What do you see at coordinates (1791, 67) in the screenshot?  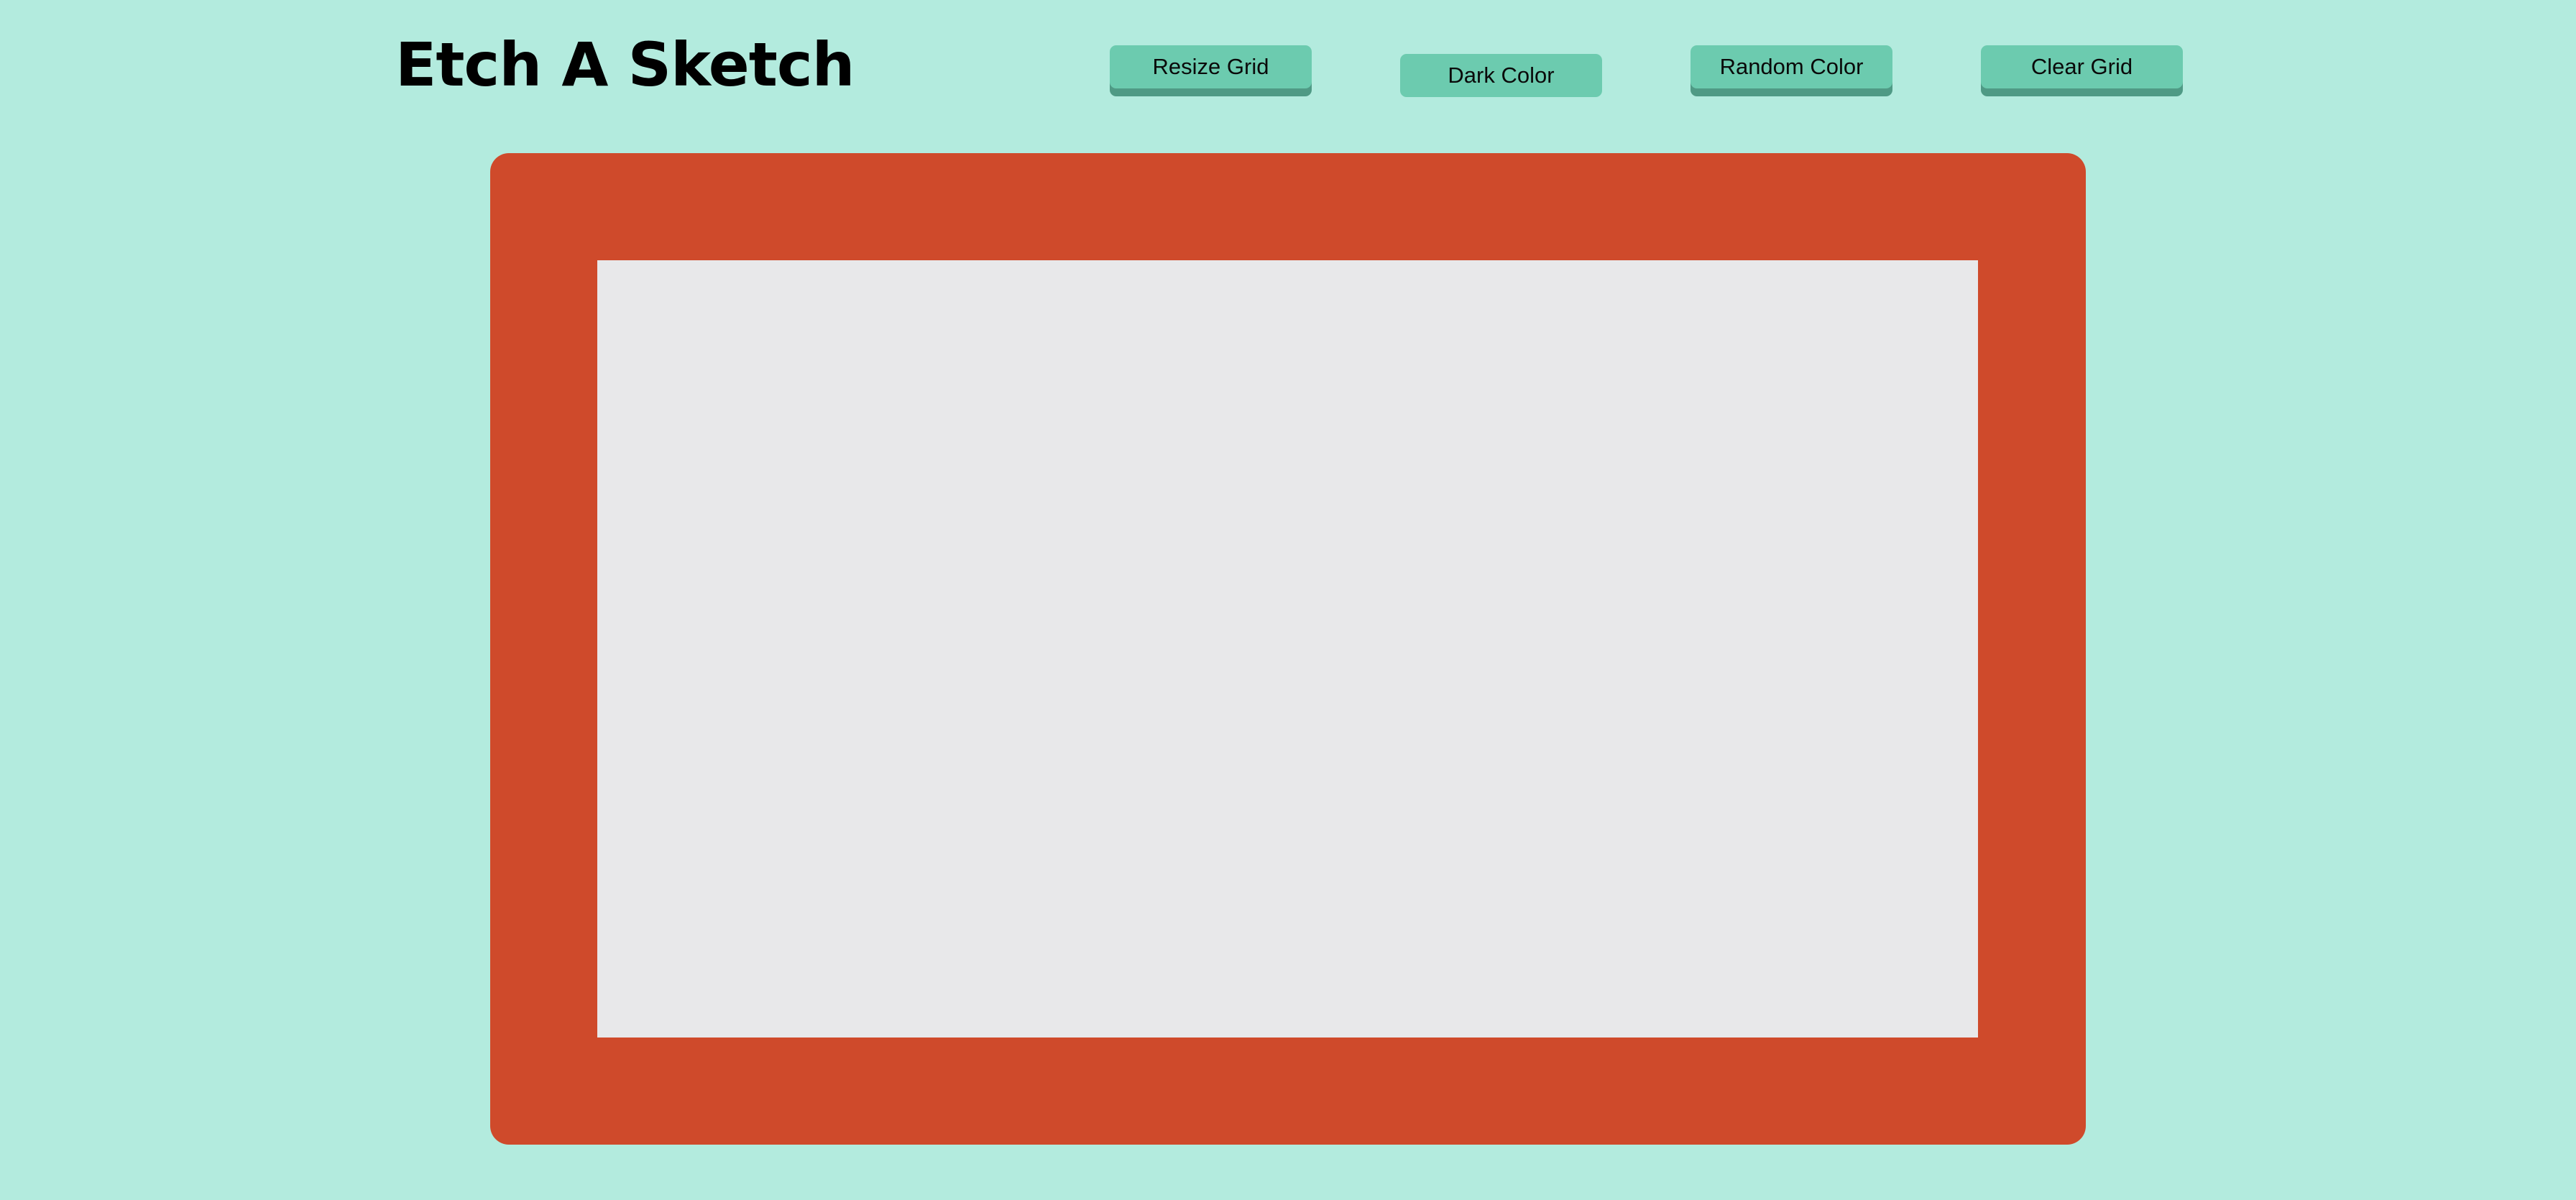 I see `random-color-button: Random Color` at bounding box center [1791, 67].